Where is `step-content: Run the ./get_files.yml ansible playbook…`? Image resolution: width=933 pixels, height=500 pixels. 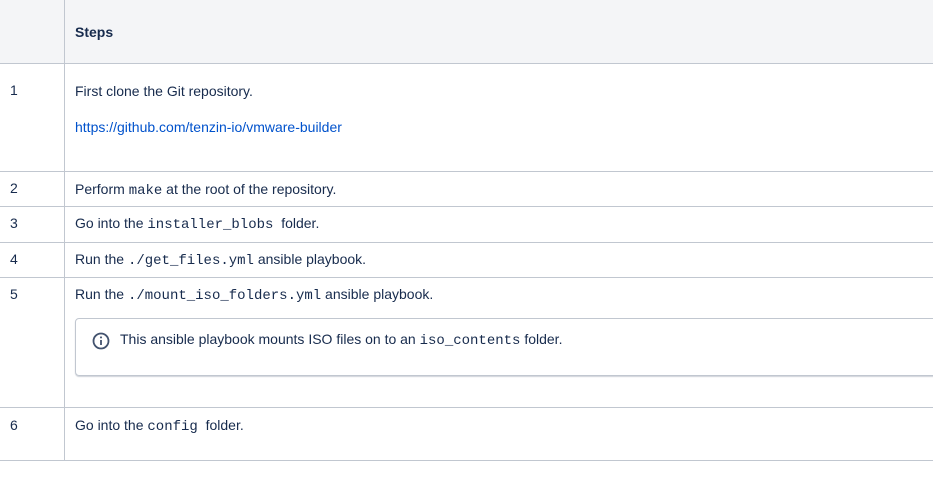 step-content: Run the ./get_files.yml ansible playbook… is located at coordinates (498, 260).